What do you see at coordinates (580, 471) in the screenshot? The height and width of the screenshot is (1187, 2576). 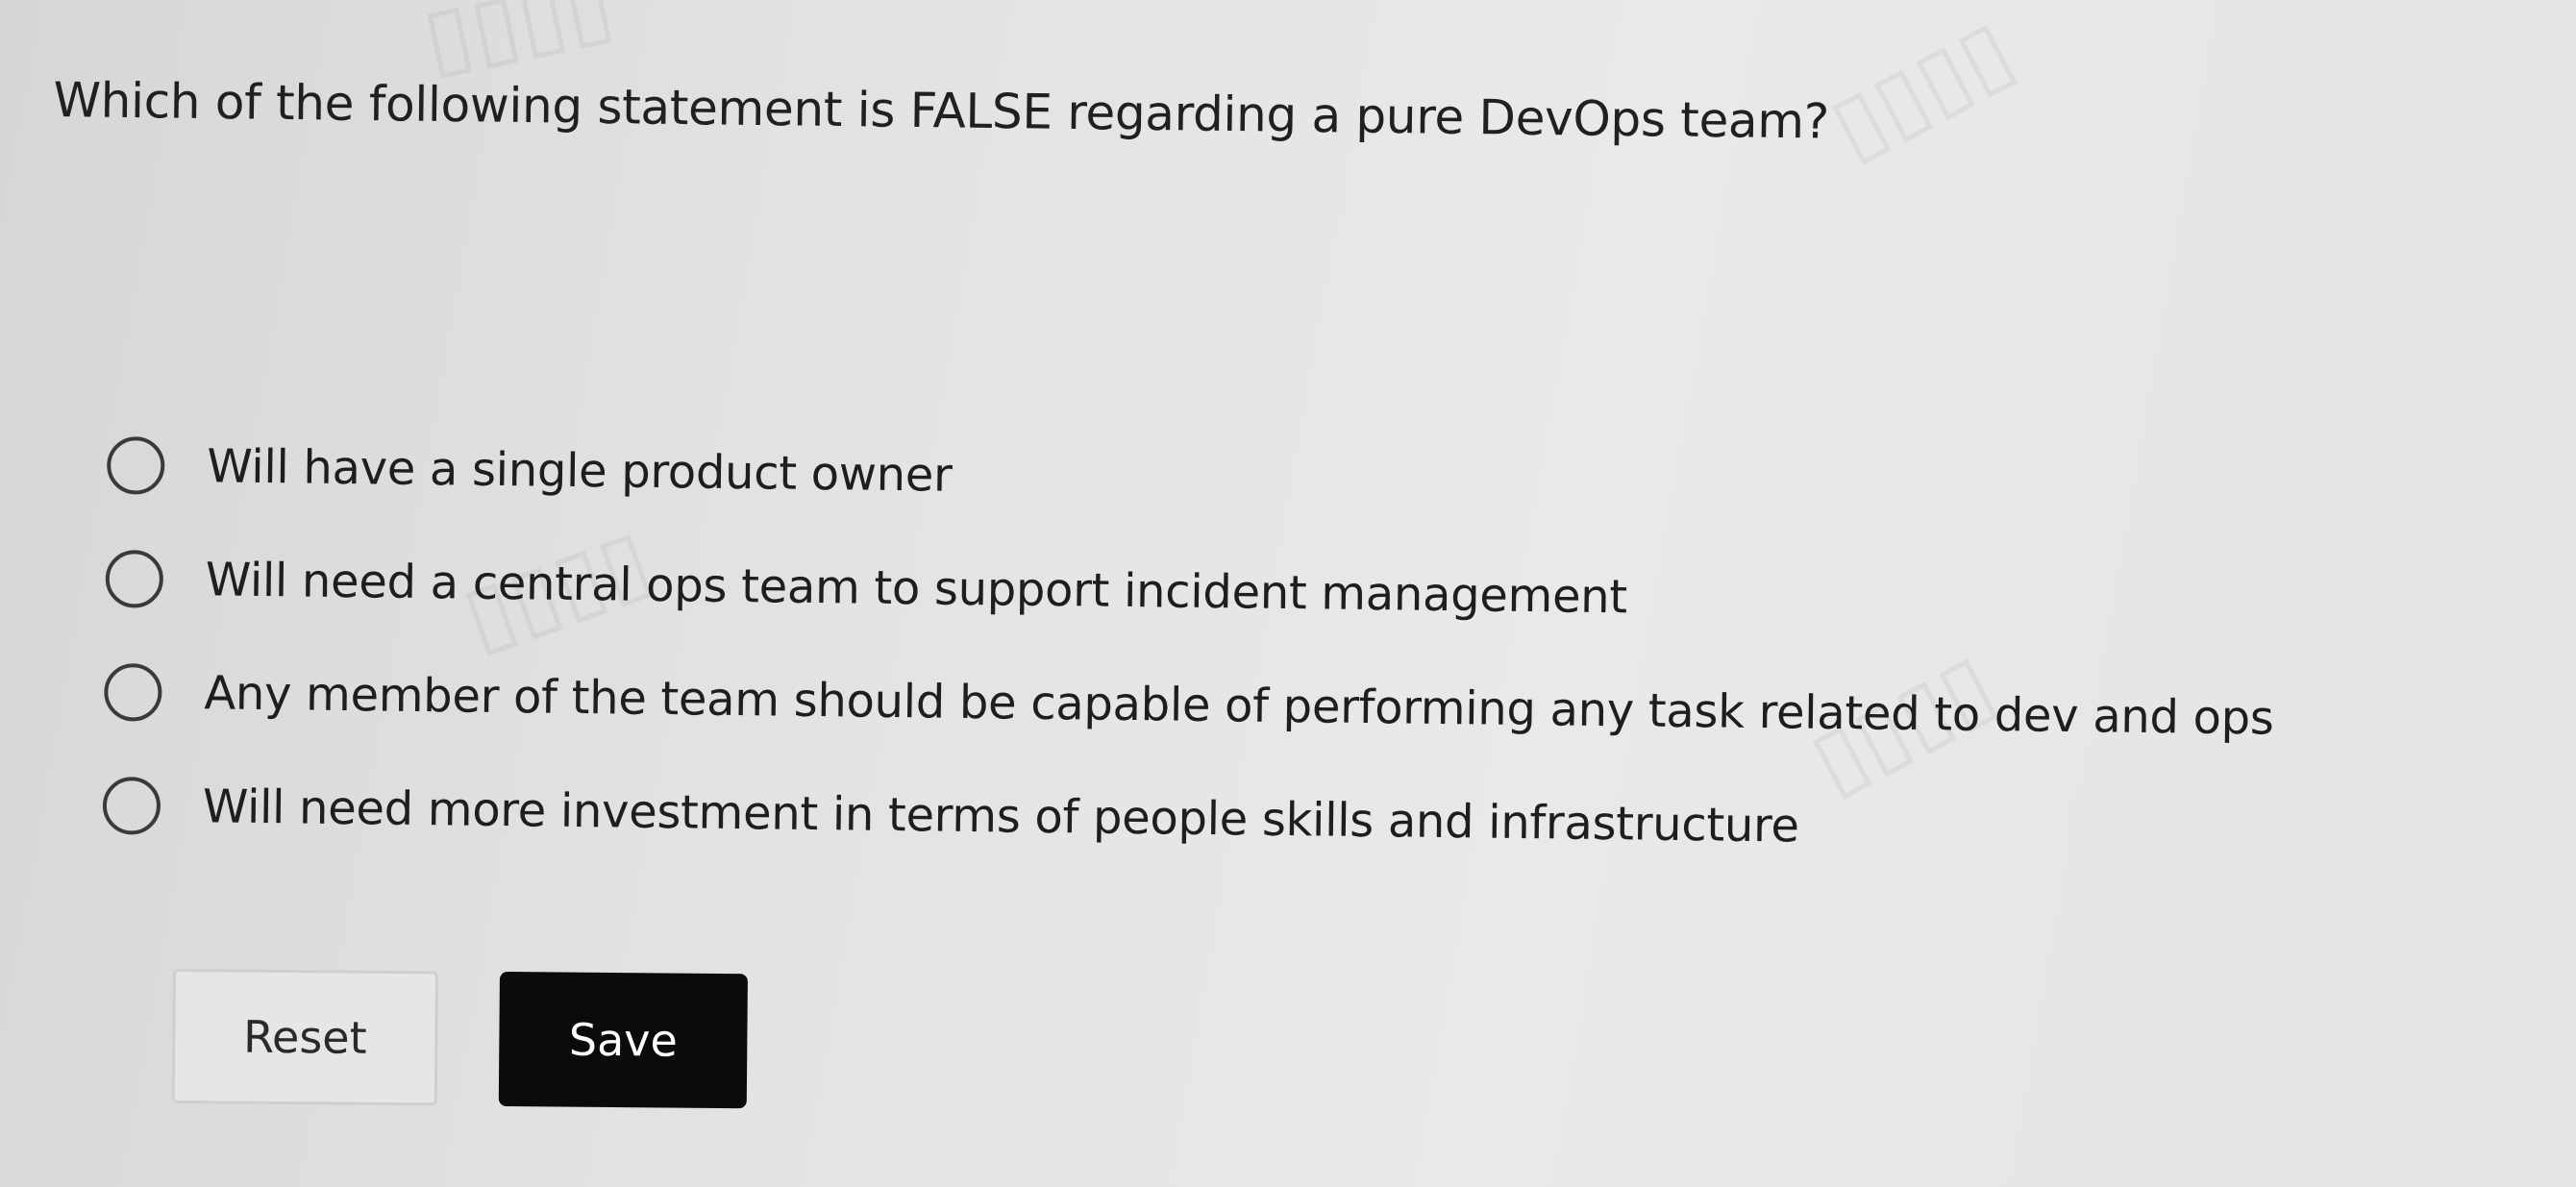 I see `answer-option-label: Will have a single product owner` at bounding box center [580, 471].